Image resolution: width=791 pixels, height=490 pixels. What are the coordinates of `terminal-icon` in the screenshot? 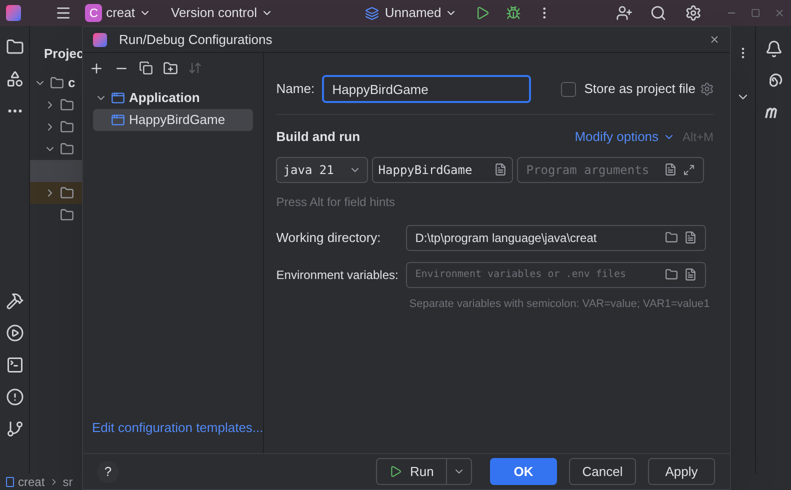 It's located at (15, 365).